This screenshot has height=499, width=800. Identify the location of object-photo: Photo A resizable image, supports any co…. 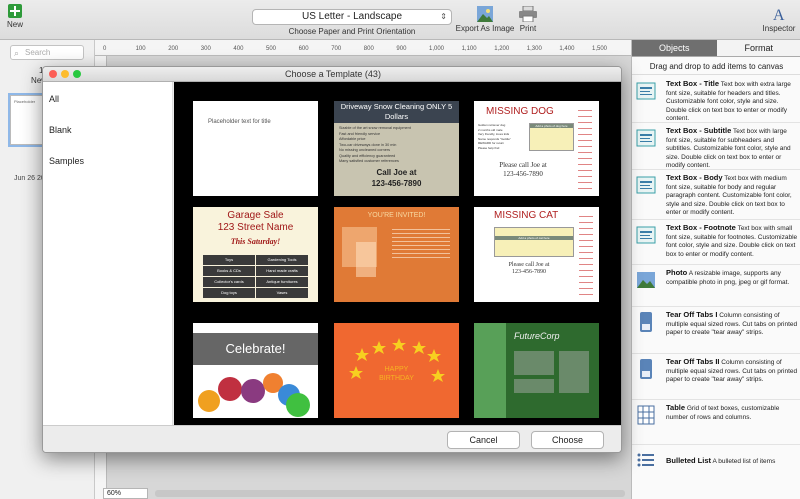
(716, 286).